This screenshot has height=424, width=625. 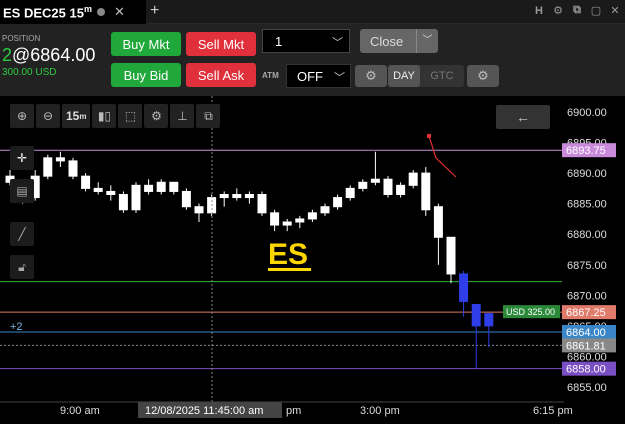 What do you see at coordinates (586, 313) in the screenshot?
I see `price-line-label: 6867.25` at bounding box center [586, 313].